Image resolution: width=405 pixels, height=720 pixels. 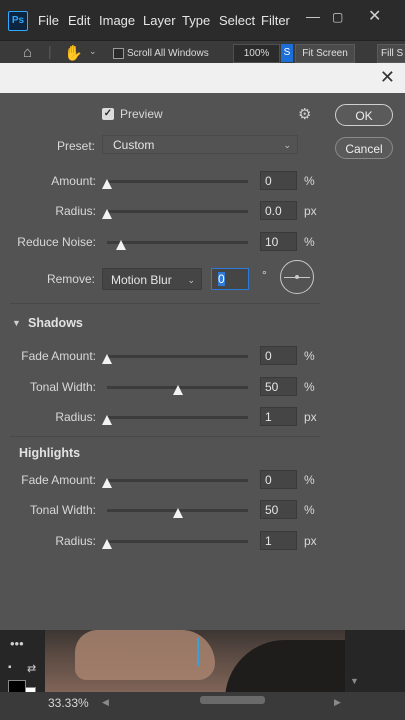 What do you see at coordinates (177, 417) in the screenshot?
I see `shadows-radius-slider-track` at bounding box center [177, 417].